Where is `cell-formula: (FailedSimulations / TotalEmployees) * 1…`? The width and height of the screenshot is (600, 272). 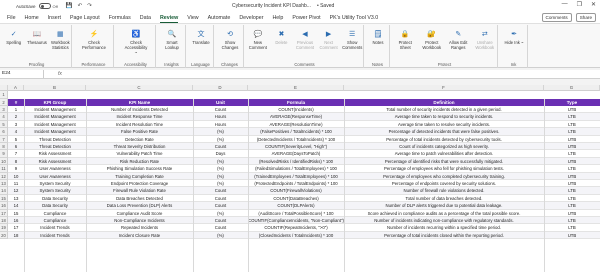
cell-formula: (FailedSimulations / TotalEmployees) * 1… is located at coordinates (296, 168).